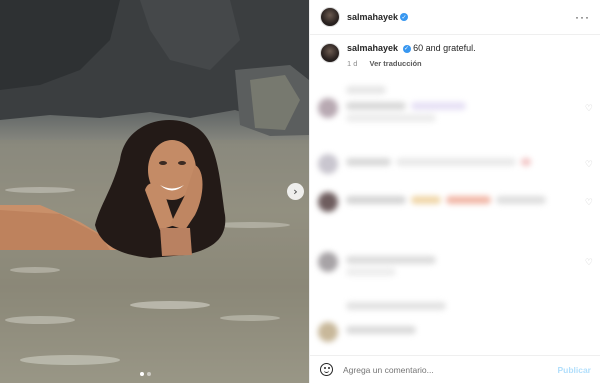 Image resolution: width=600 pixels, height=383 pixels. What do you see at coordinates (295, 191) in the screenshot?
I see `chevron-right-icon: ›` at bounding box center [295, 191].